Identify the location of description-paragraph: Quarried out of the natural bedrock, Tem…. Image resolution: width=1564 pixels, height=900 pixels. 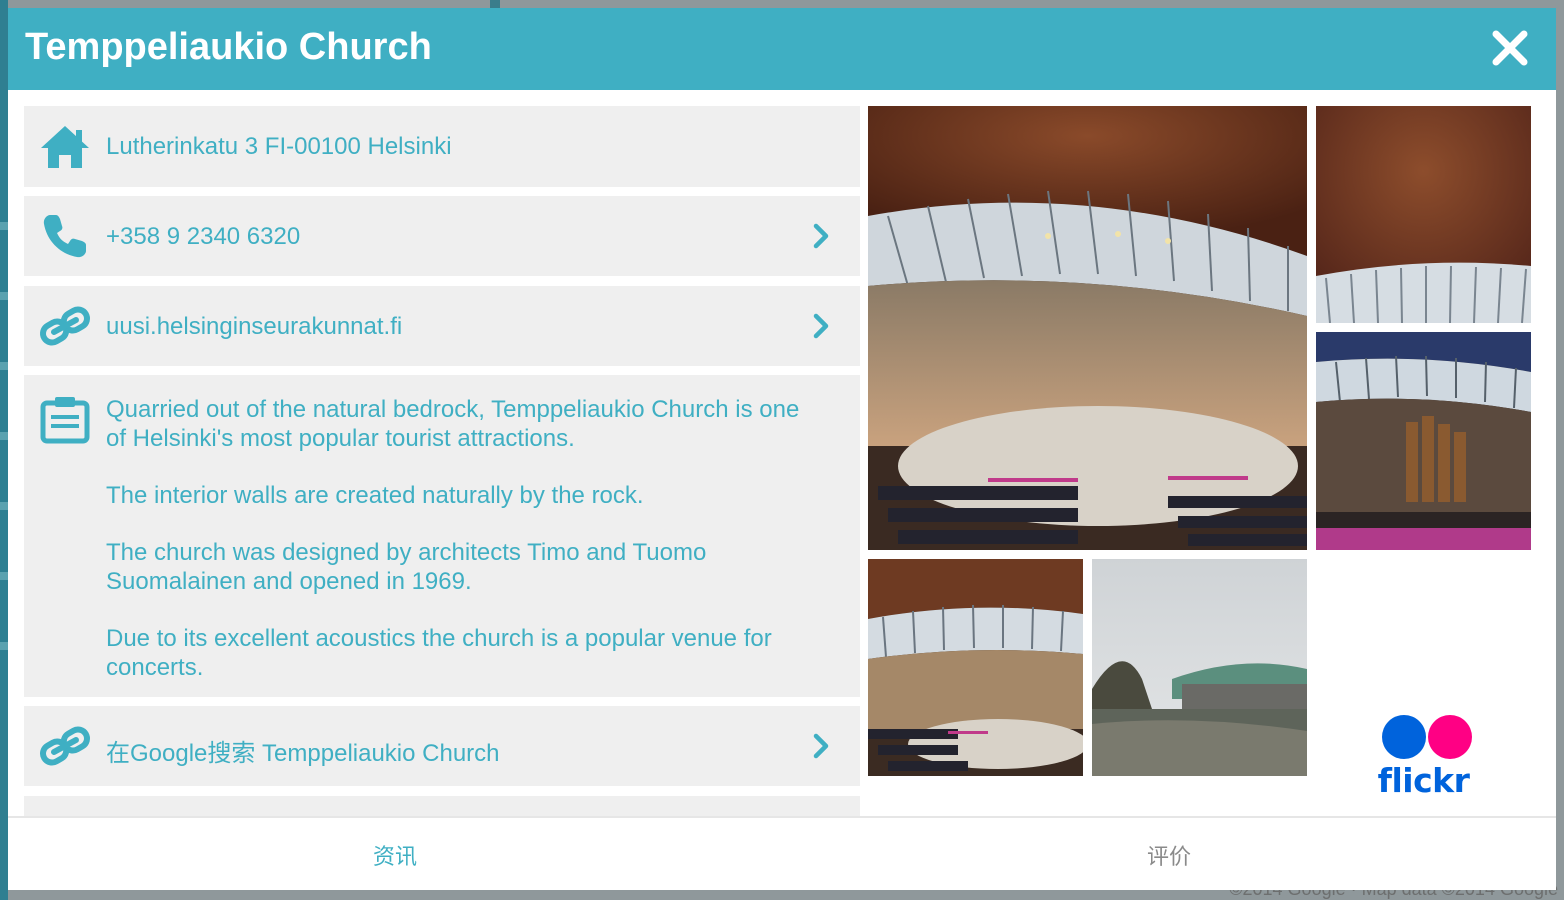
(453, 424).